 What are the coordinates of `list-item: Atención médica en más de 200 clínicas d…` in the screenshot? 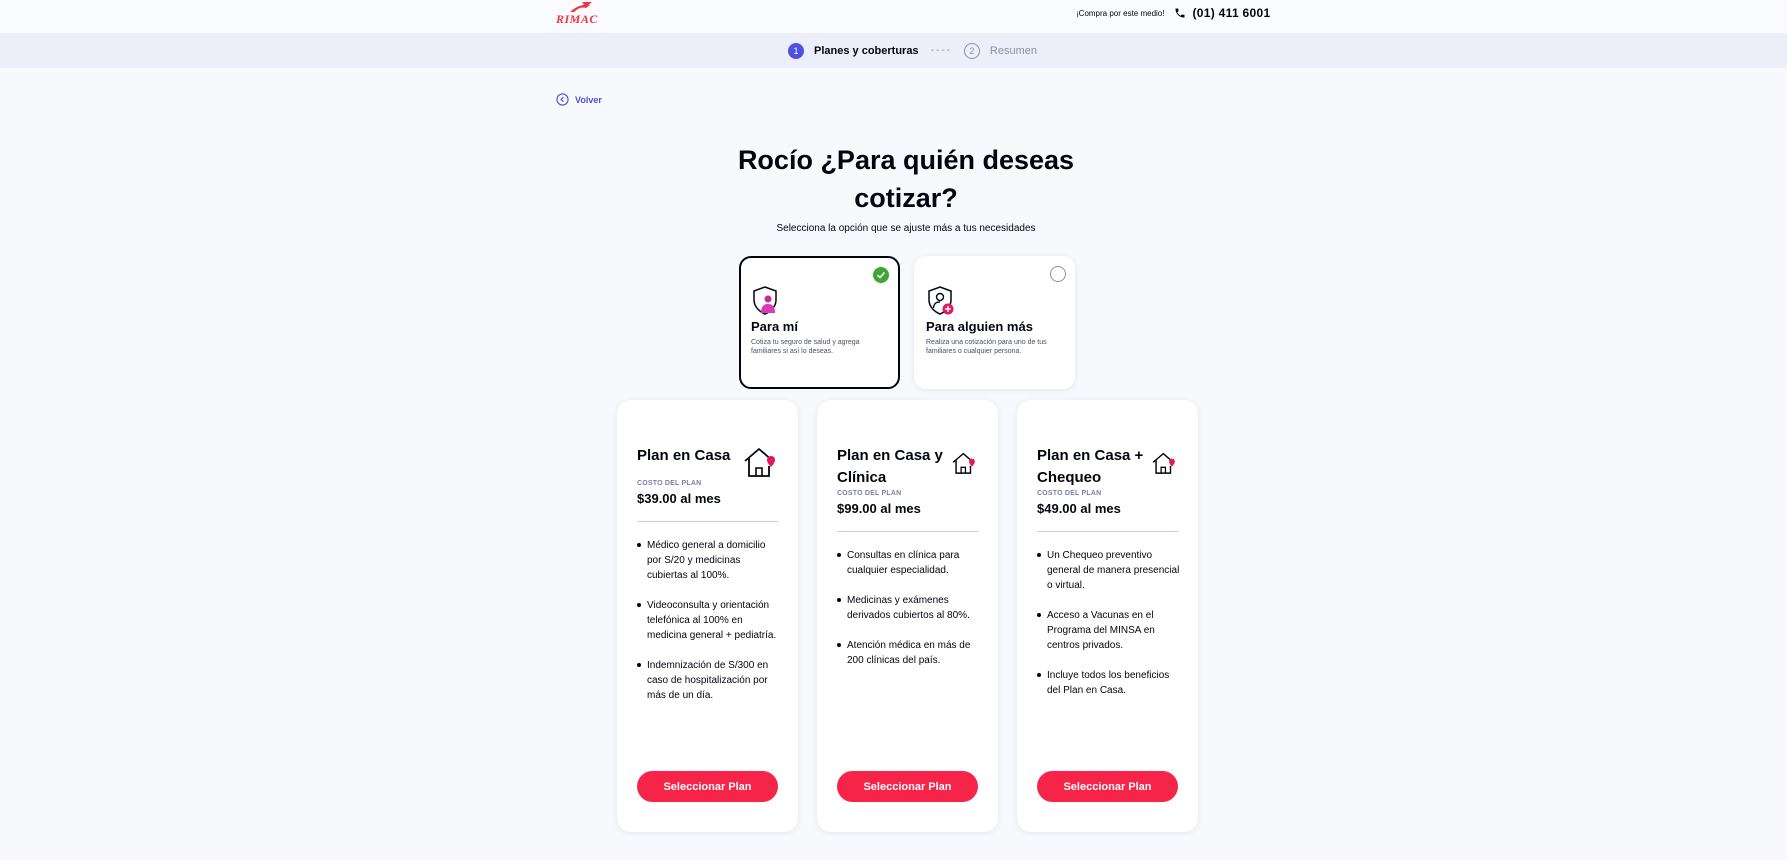 It's located at (909, 653).